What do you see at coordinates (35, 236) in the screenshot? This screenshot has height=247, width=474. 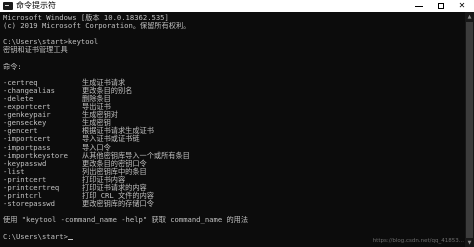 I see `prompt-text: C:\Users\start>` at bounding box center [35, 236].